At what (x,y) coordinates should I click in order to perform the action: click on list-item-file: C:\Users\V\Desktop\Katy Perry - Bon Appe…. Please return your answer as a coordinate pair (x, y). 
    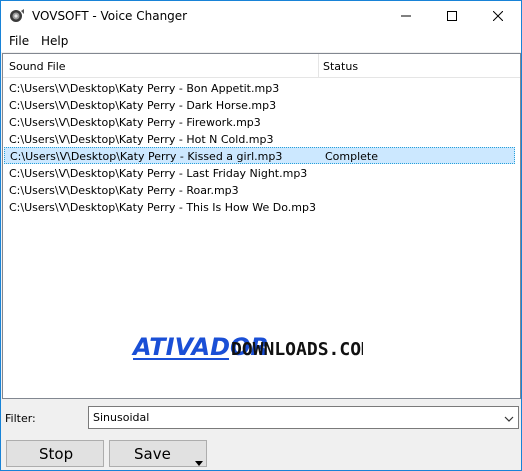
    Looking at the image, I should click on (144, 88).